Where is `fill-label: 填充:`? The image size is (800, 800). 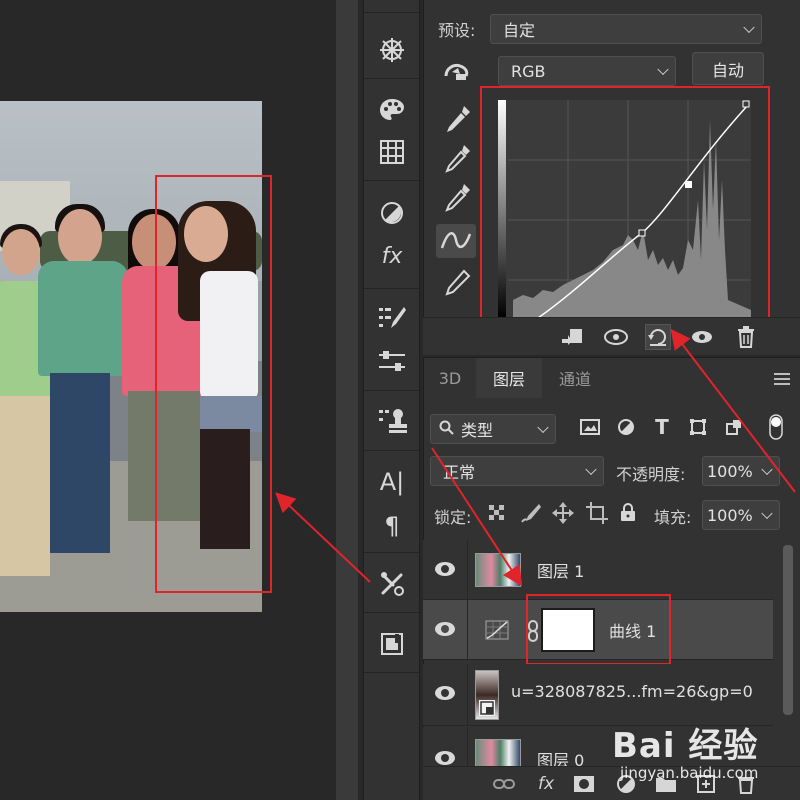
fill-label: 填充: is located at coordinates (673, 517).